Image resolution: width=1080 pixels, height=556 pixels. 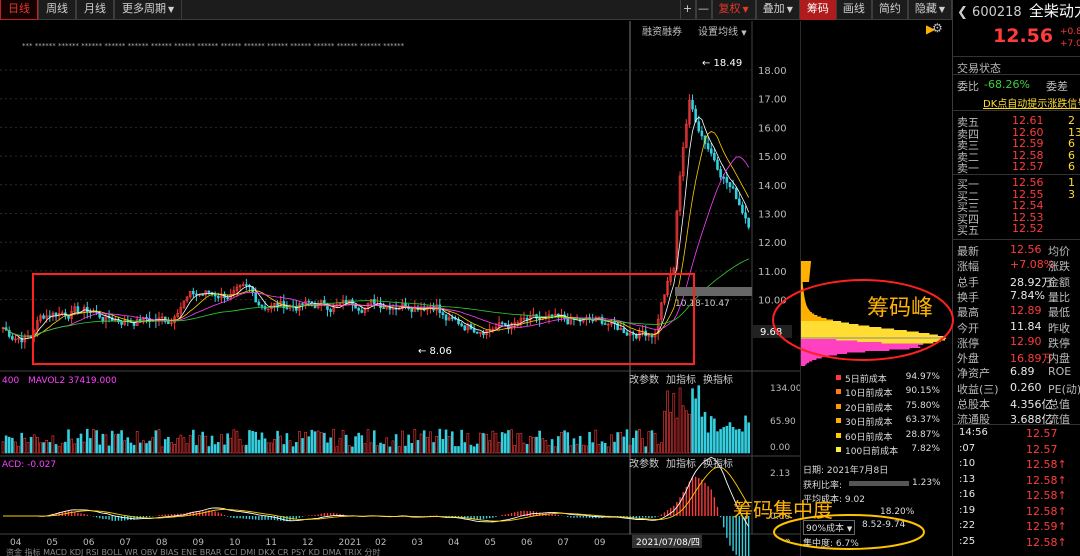 What do you see at coordinates (967, 479) in the screenshot?
I see `tick-time: :13` at bounding box center [967, 479].